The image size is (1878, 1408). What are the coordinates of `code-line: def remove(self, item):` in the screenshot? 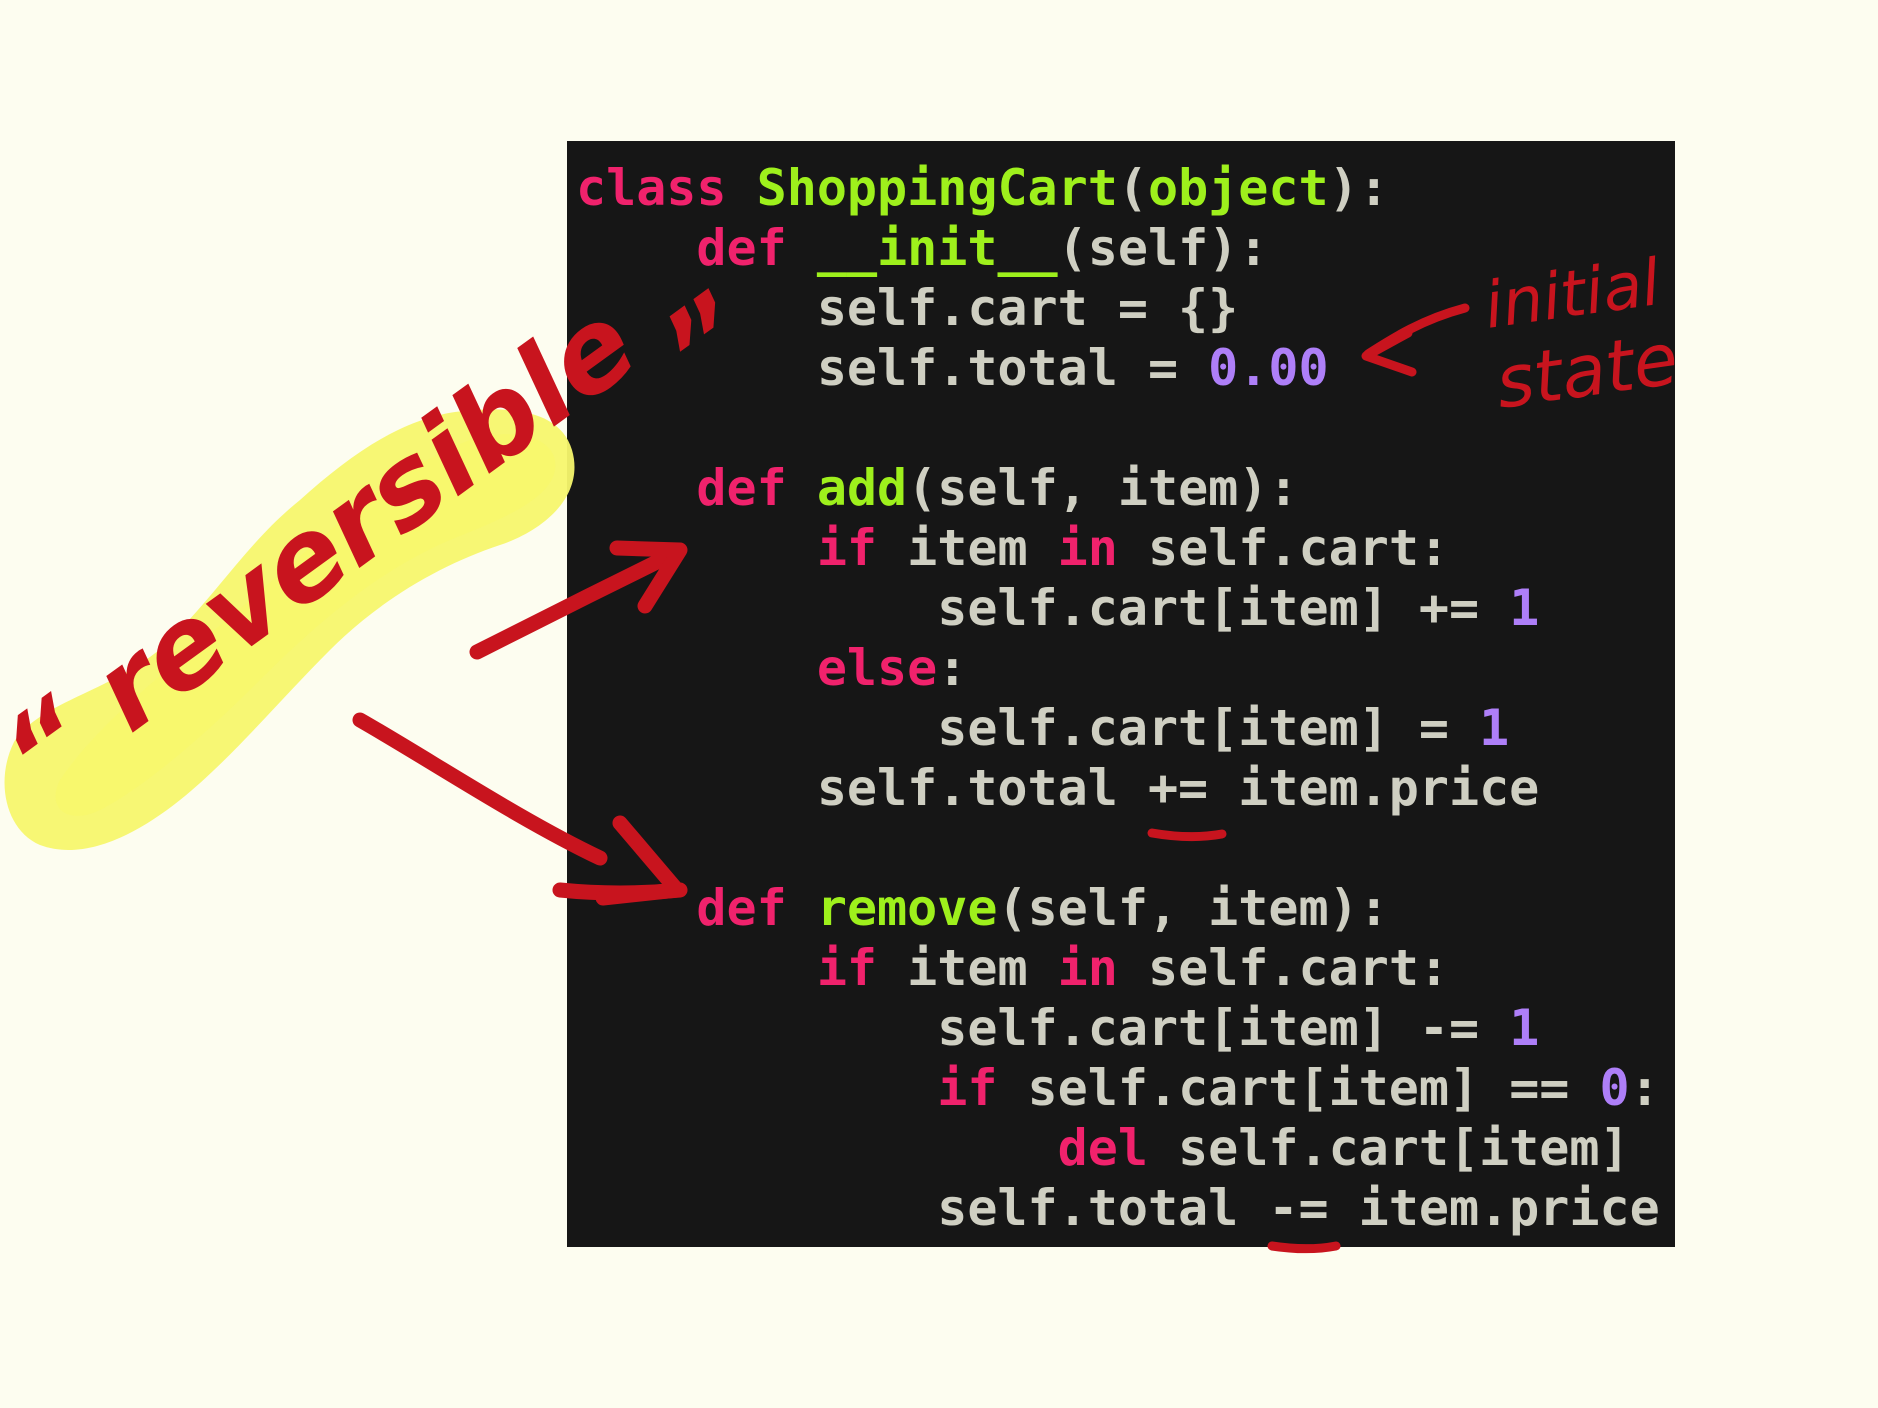 It's located at (1118, 908).